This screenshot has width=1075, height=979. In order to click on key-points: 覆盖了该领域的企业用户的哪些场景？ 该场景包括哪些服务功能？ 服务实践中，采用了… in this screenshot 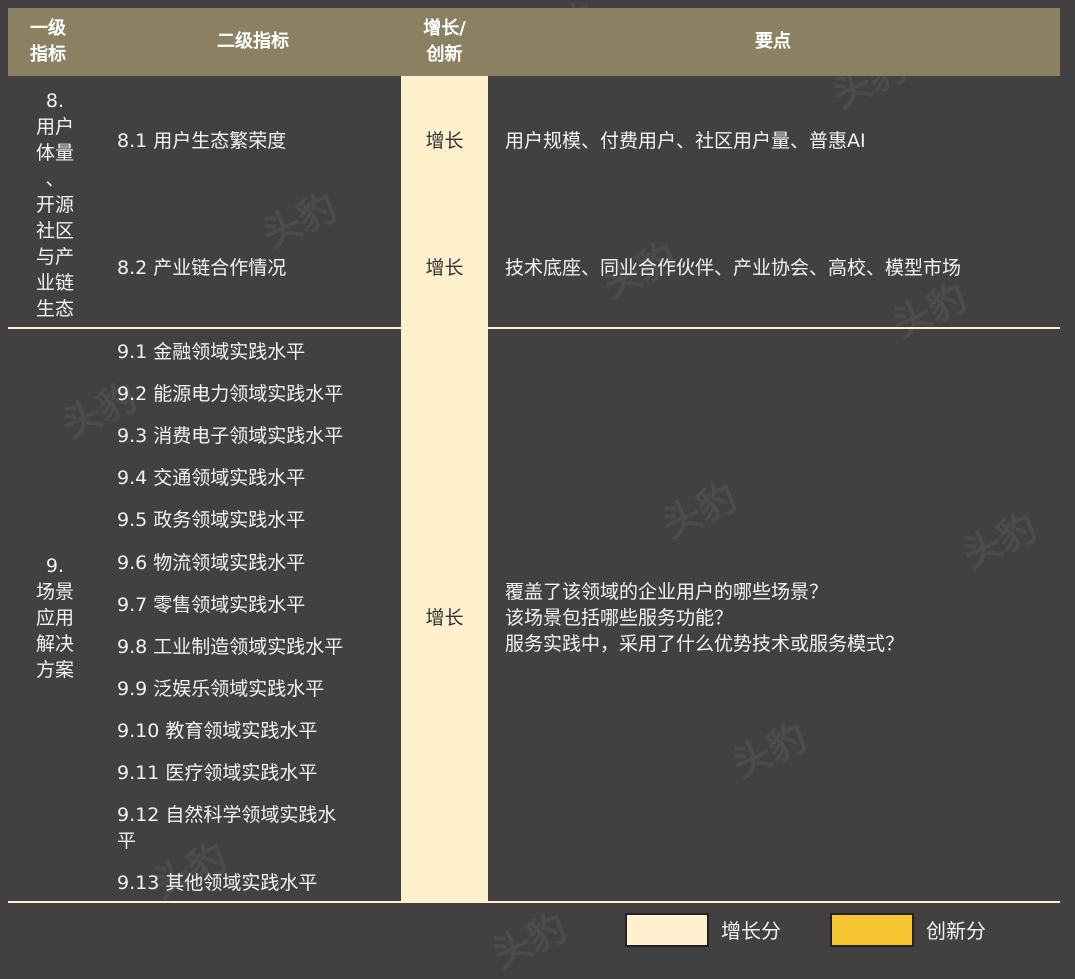, I will do `click(705, 618)`.